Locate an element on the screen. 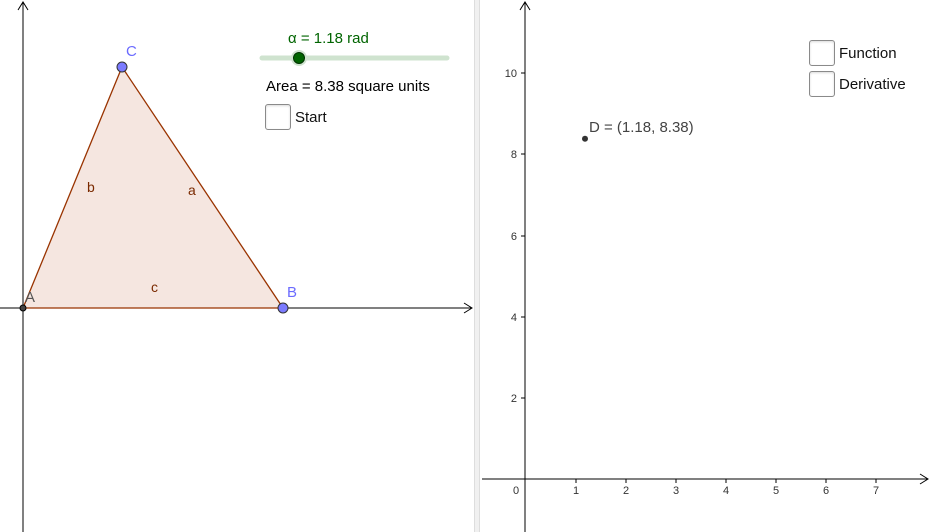 This screenshot has width=930, height=532. derivative-checkbox-label: Derivative is located at coordinates (872, 84).